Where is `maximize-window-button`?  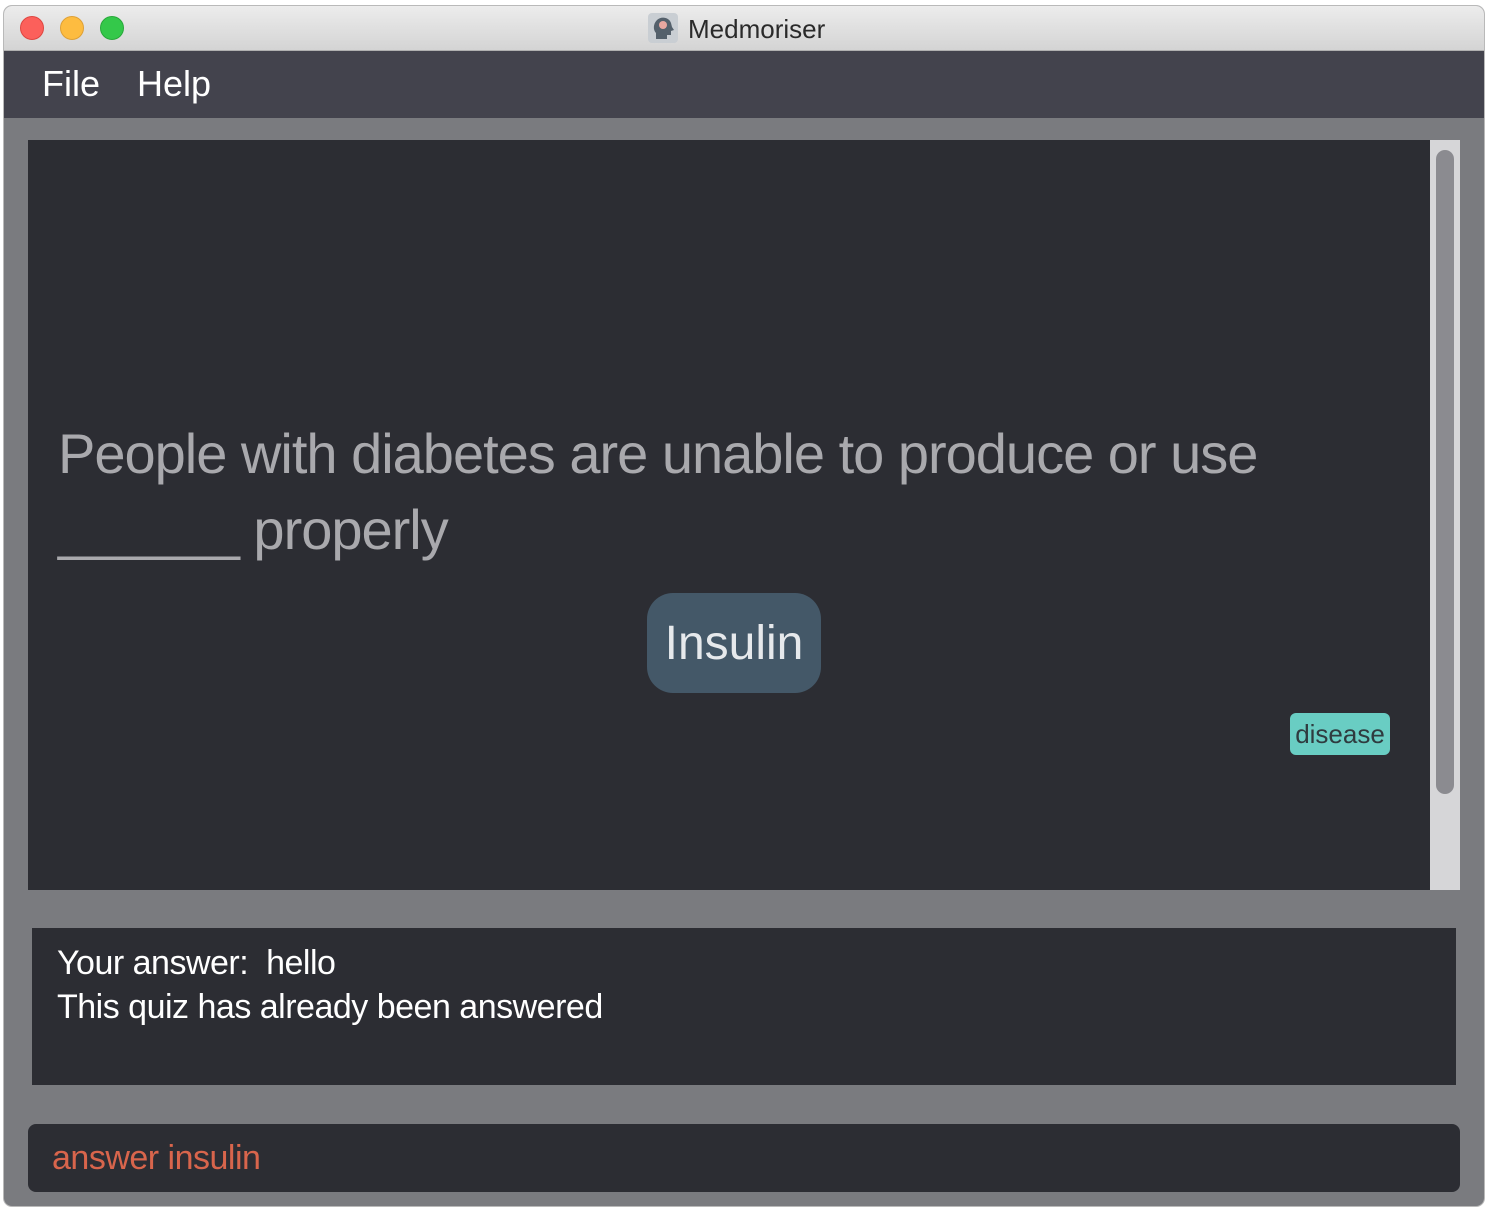
maximize-window-button is located at coordinates (112, 28).